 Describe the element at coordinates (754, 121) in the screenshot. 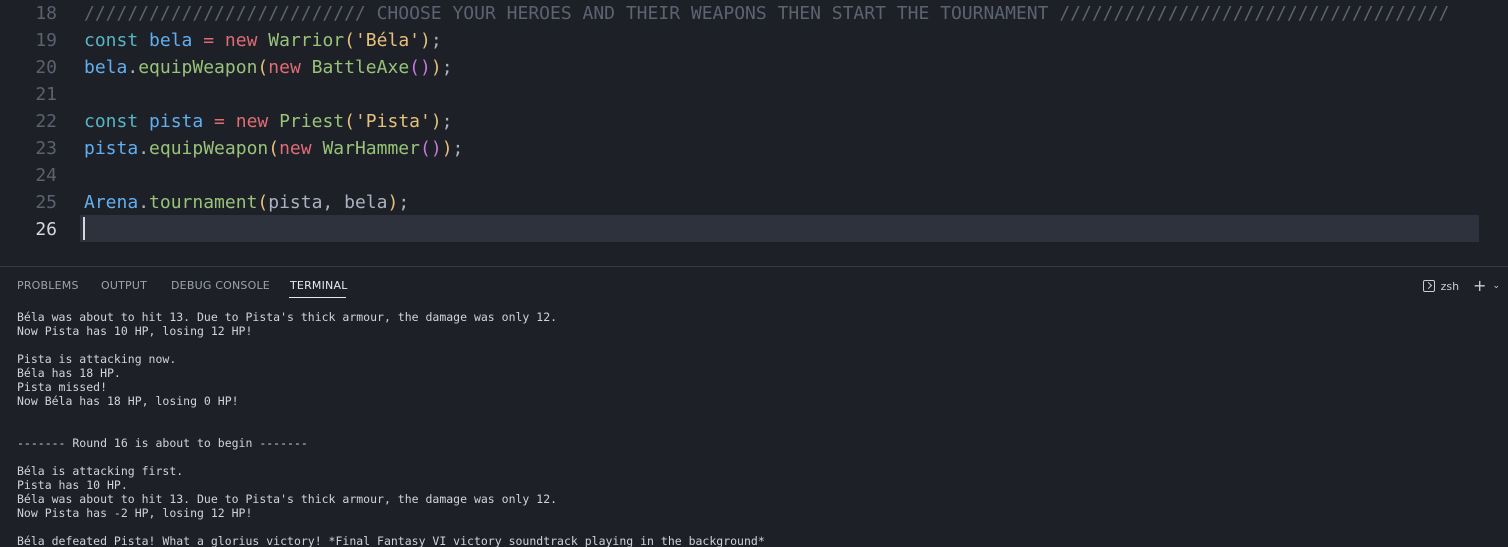

I see `code-line: 22 const pista = new Priest('Pista');` at that location.